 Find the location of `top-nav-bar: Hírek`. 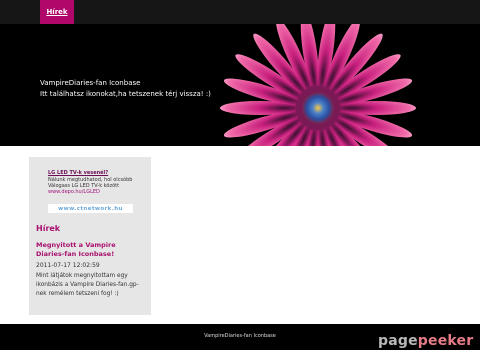

top-nav-bar: Hírek is located at coordinates (240, 12).